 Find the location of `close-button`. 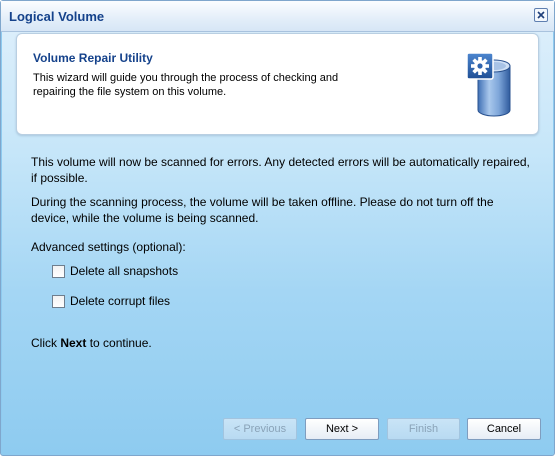

close-button is located at coordinates (541, 15).